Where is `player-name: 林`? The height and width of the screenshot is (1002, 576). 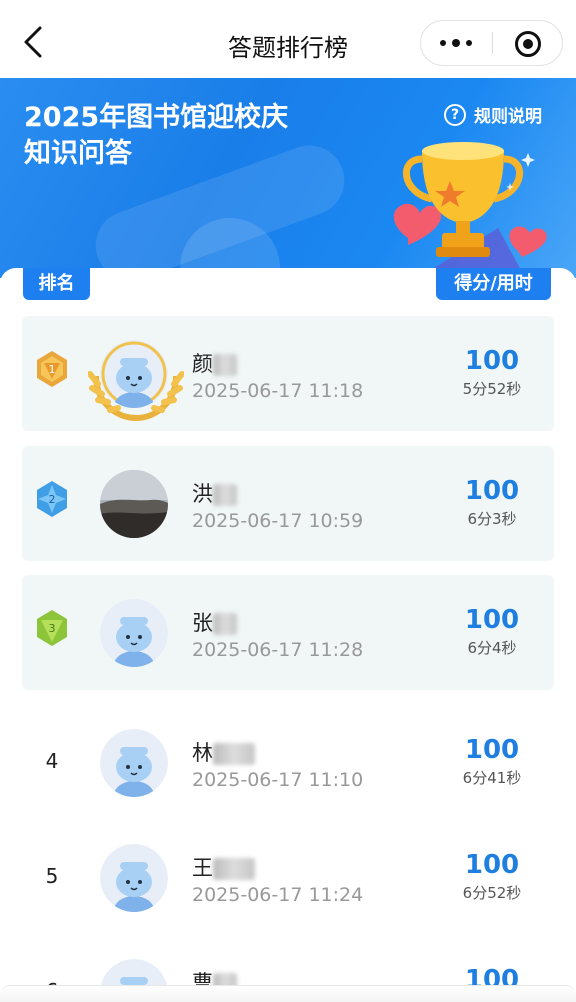 player-name: 林 is located at coordinates (223, 752).